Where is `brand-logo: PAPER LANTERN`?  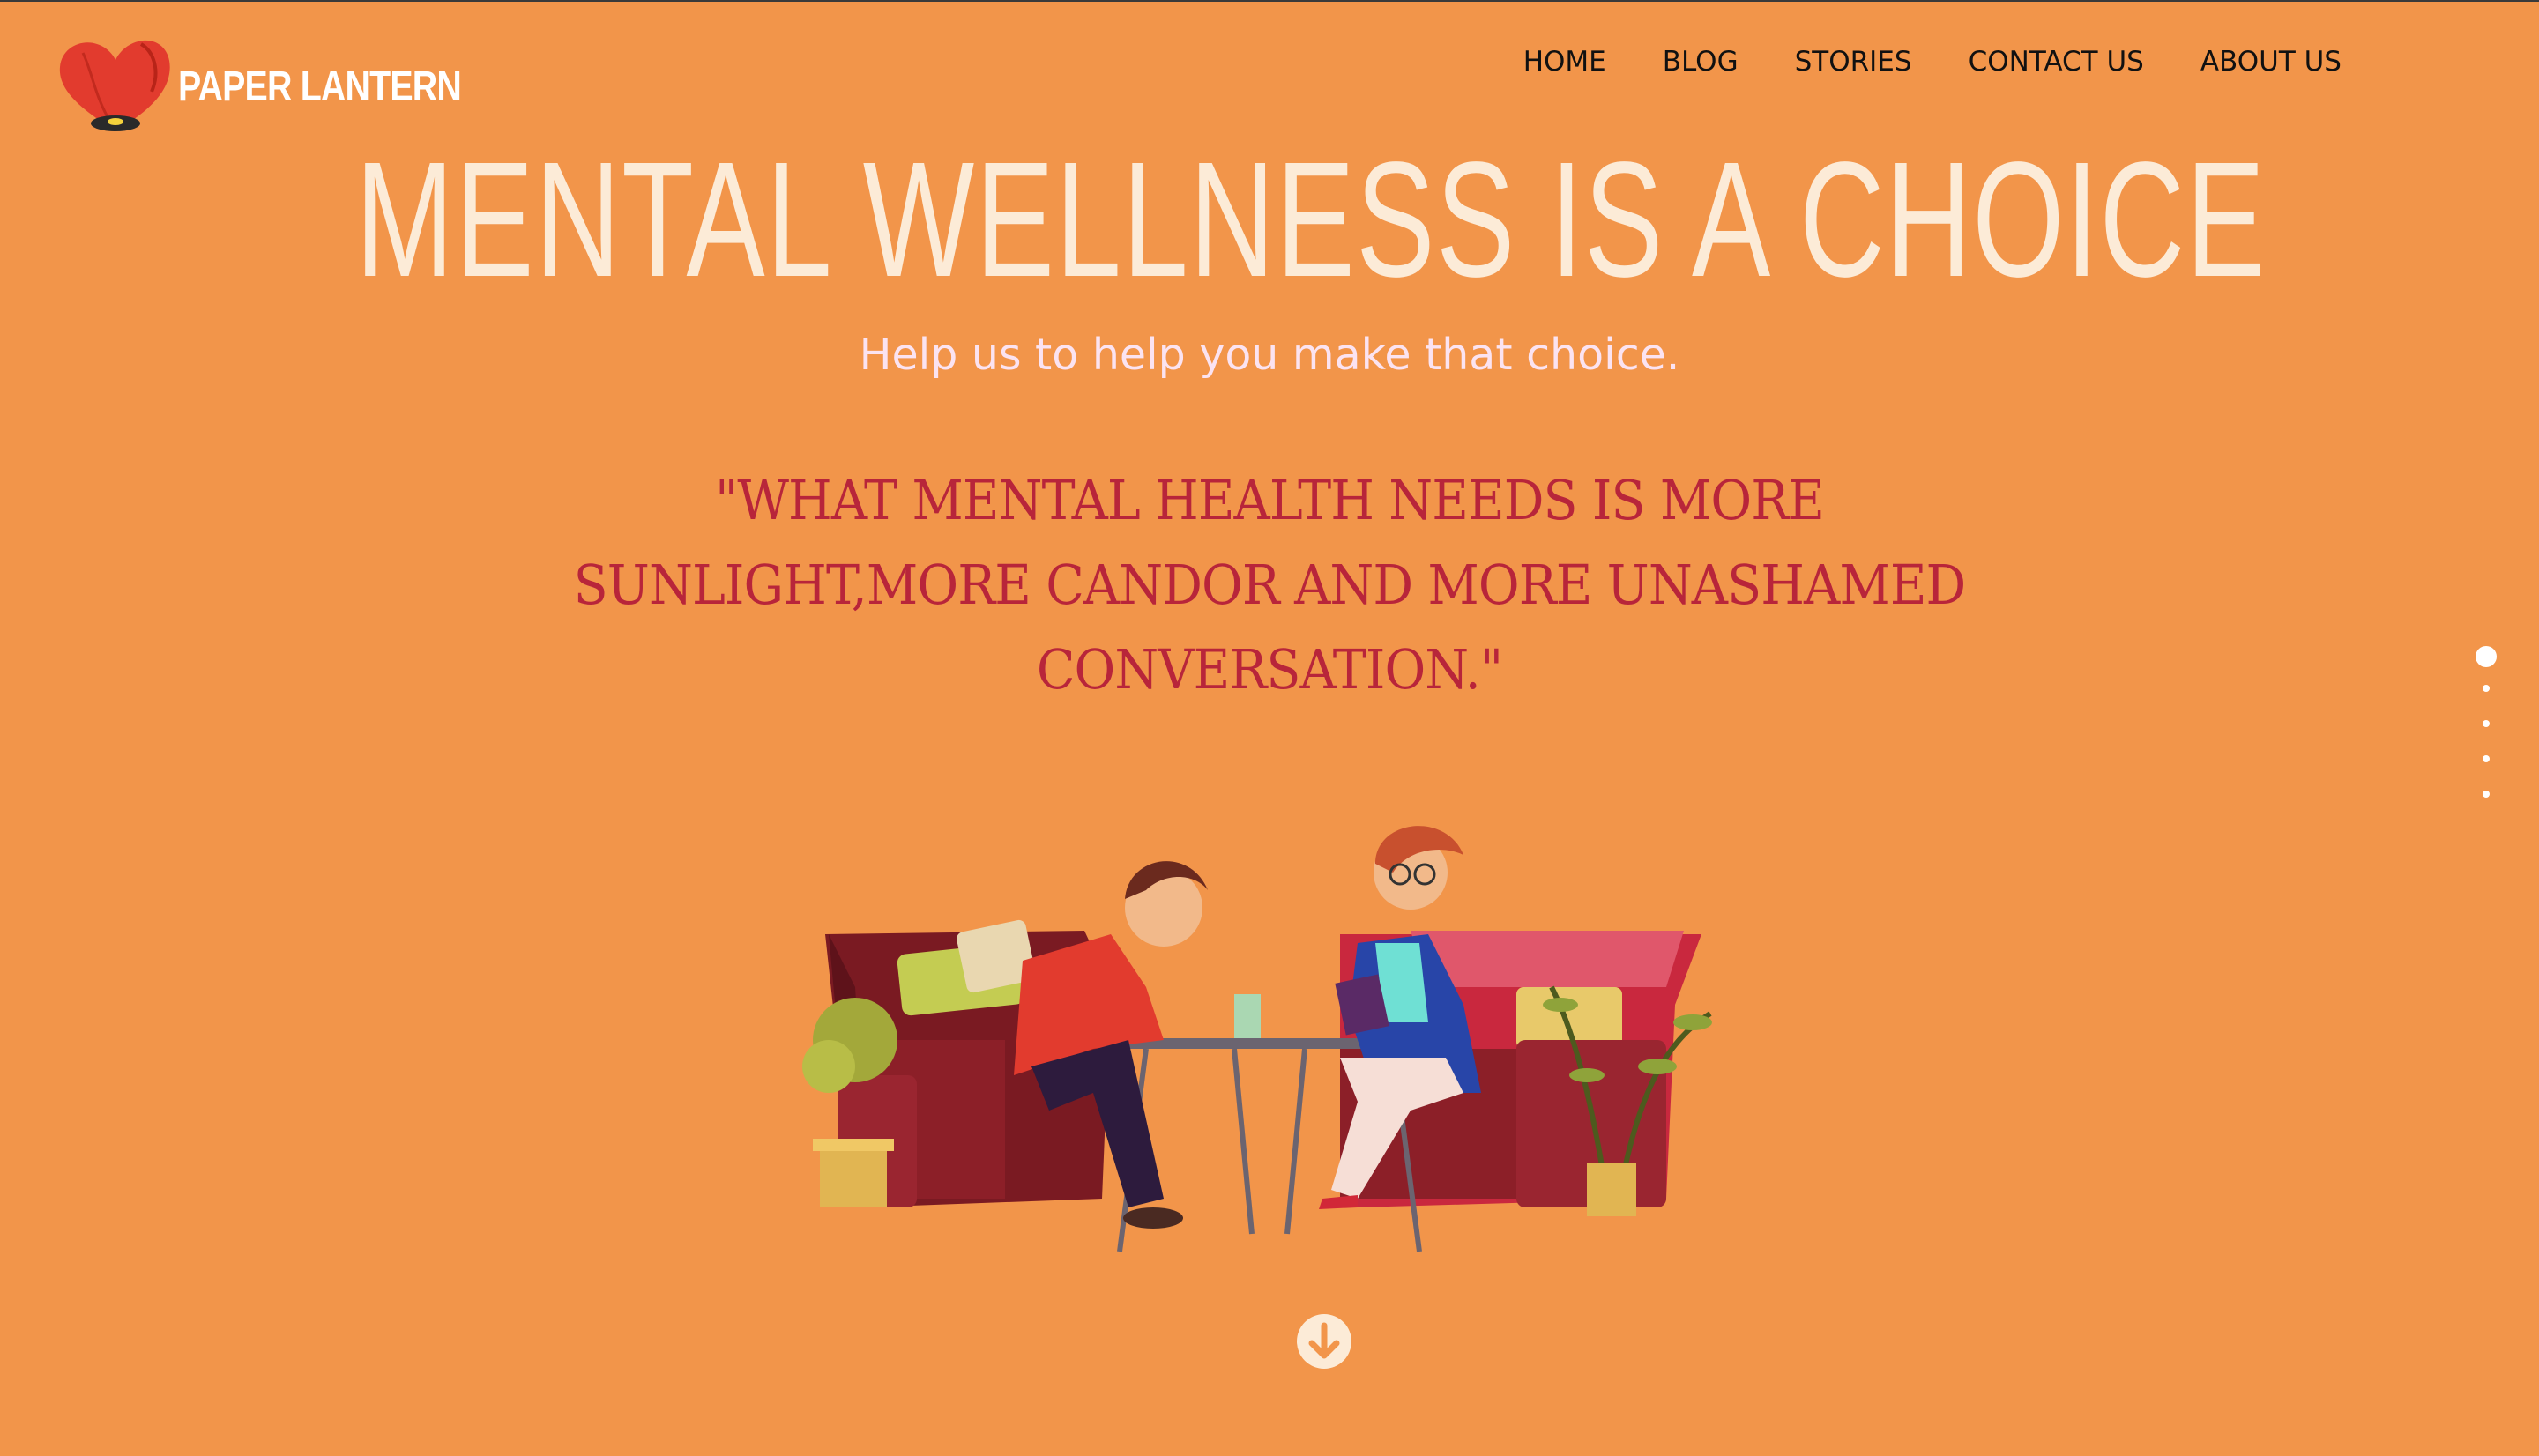
brand-logo: PAPER LANTERN is located at coordinates (289, 86).